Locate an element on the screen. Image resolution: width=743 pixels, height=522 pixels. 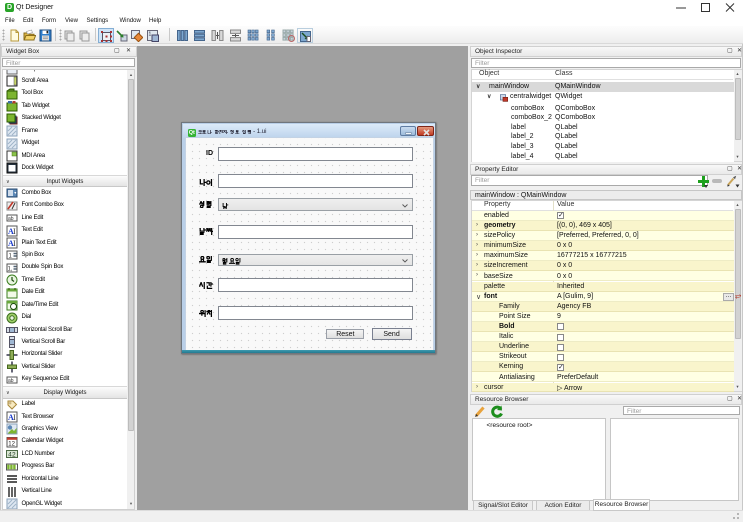
svg-text: 1, is located at coordinates (10, 269).